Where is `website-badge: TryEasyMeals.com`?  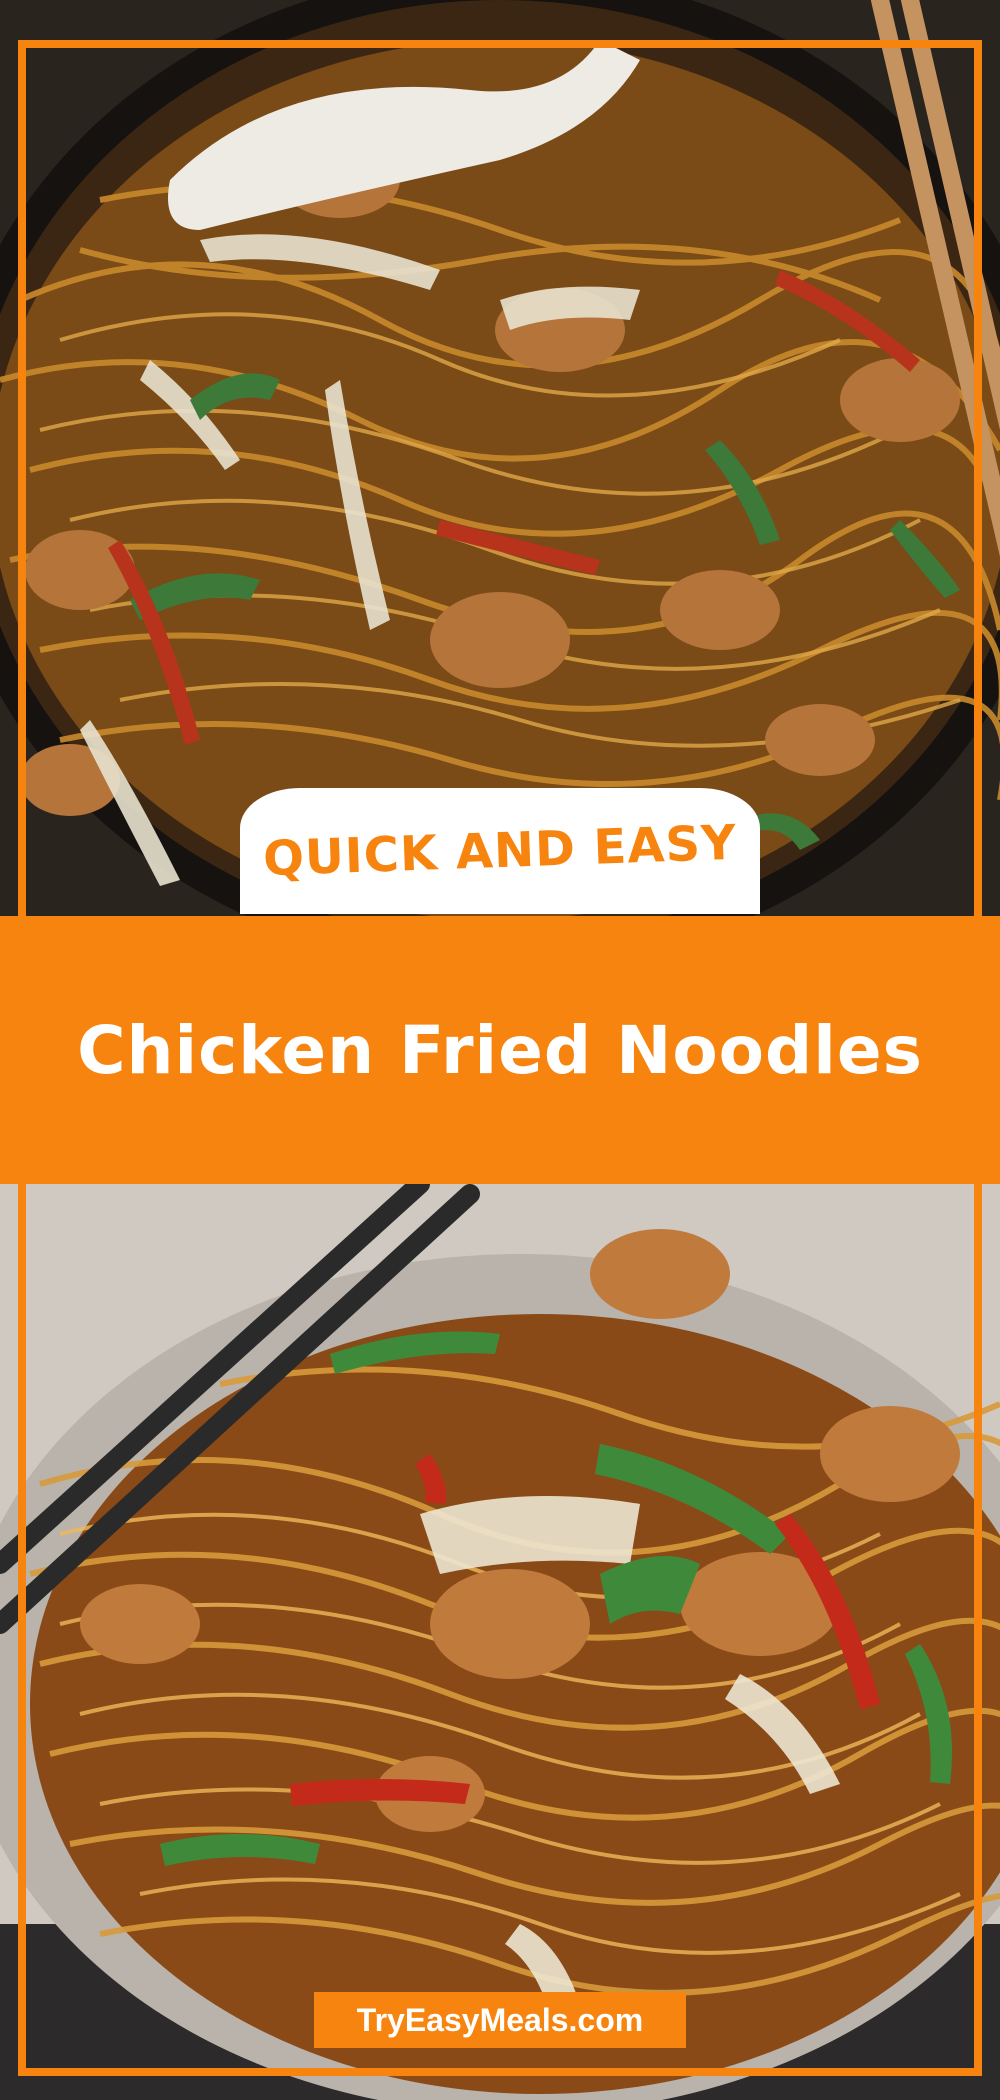
website-badge: TryEasyMeals.com is located at coordinates (500, 2020).